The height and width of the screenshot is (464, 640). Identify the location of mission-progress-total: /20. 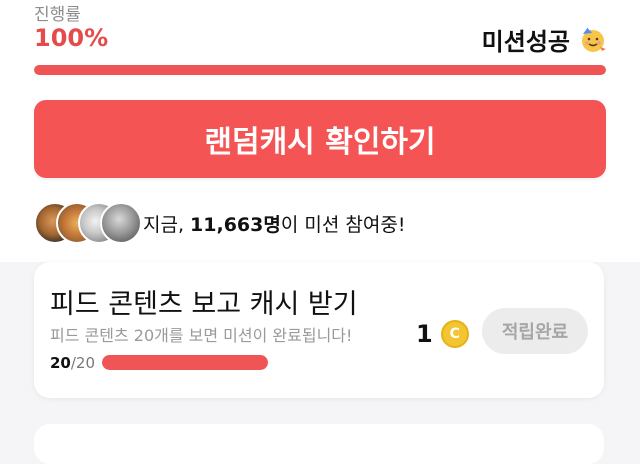
(83, 363).